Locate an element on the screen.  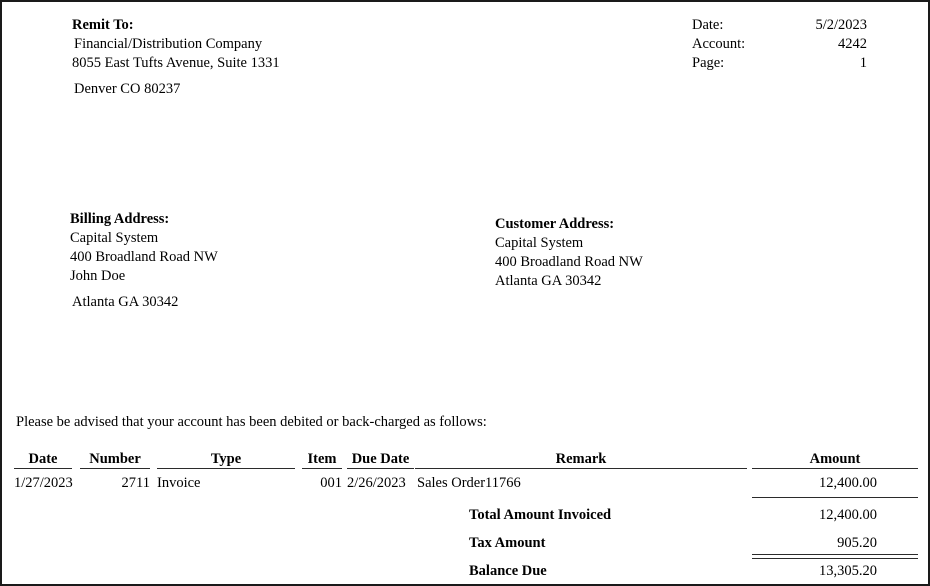
table-cell-number: 2711 is located at coordinates (135, 483).